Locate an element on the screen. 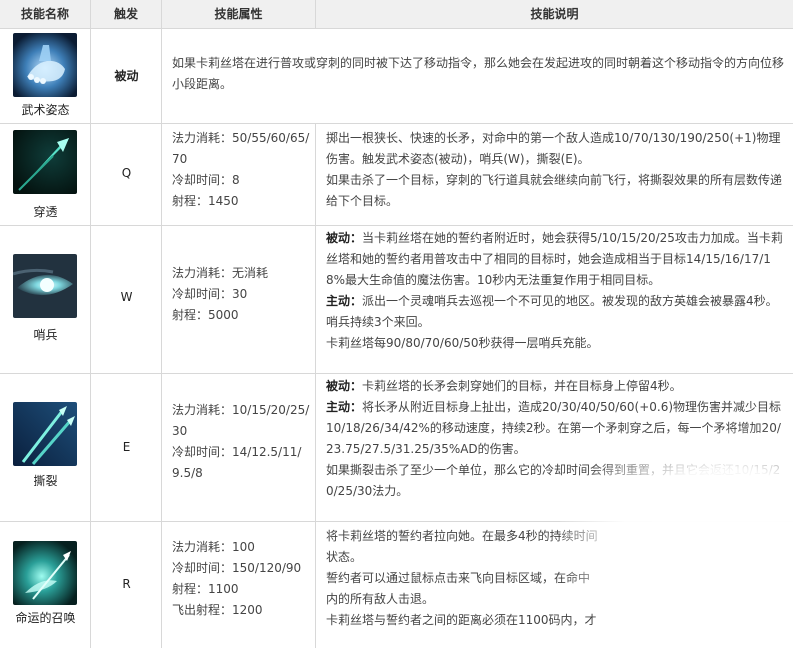 The height and width of the screenshot is (648, 793). skill-trigger-cell: E is located at coordinates (126, 447).